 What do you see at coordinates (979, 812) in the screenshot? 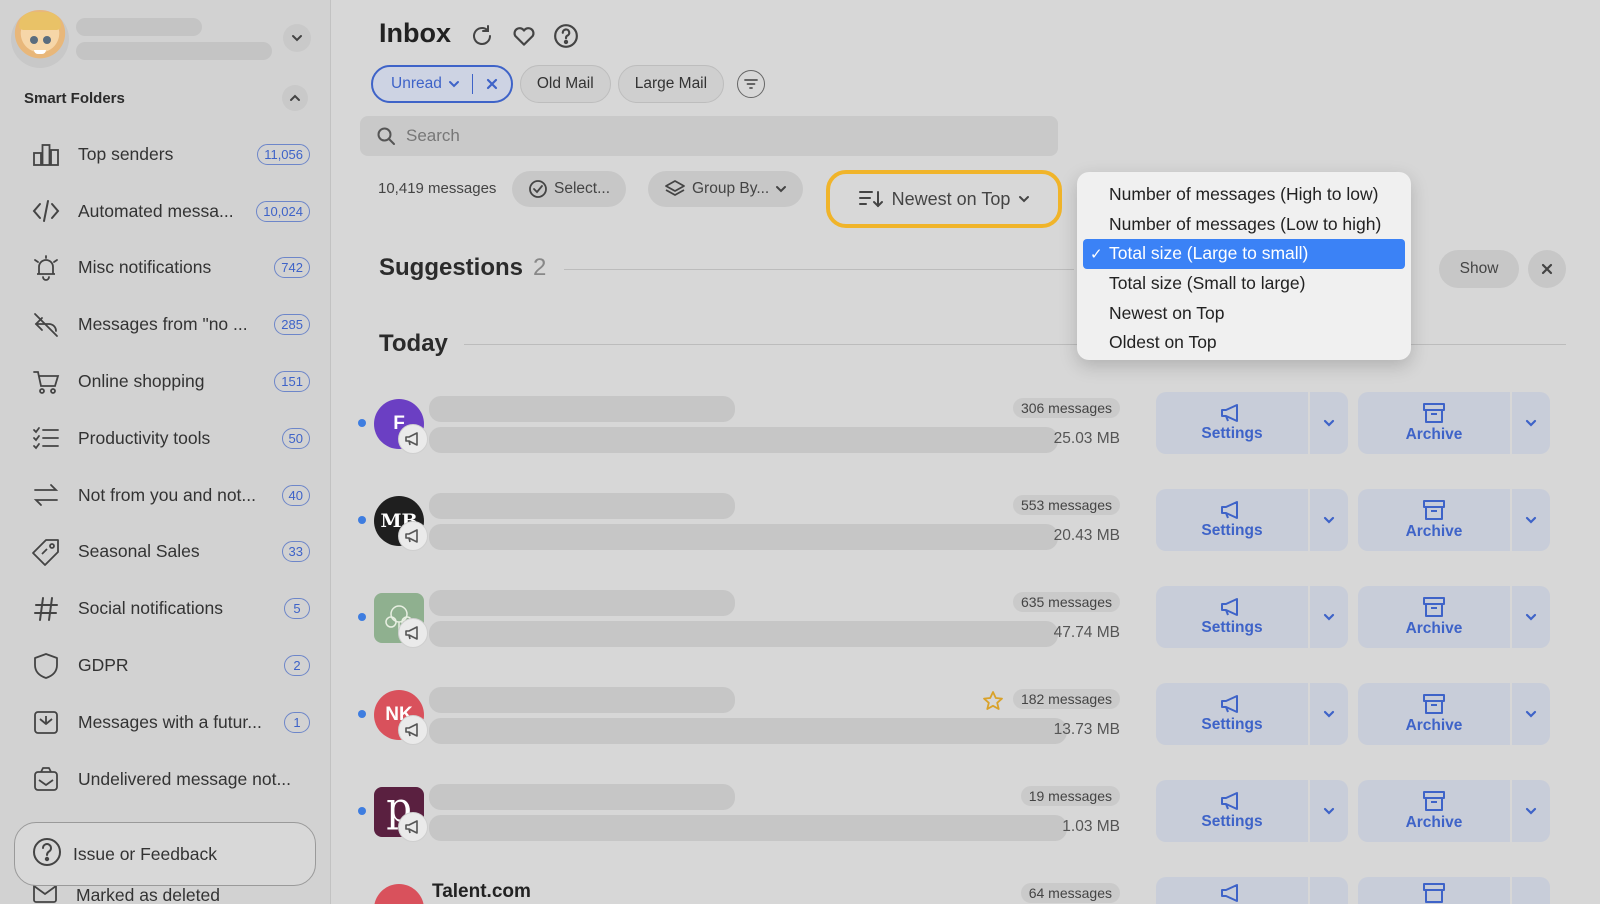
I see `sender-row: p 19 messages 1.03 MB Settings Archive` at bounding box center [979, 812].